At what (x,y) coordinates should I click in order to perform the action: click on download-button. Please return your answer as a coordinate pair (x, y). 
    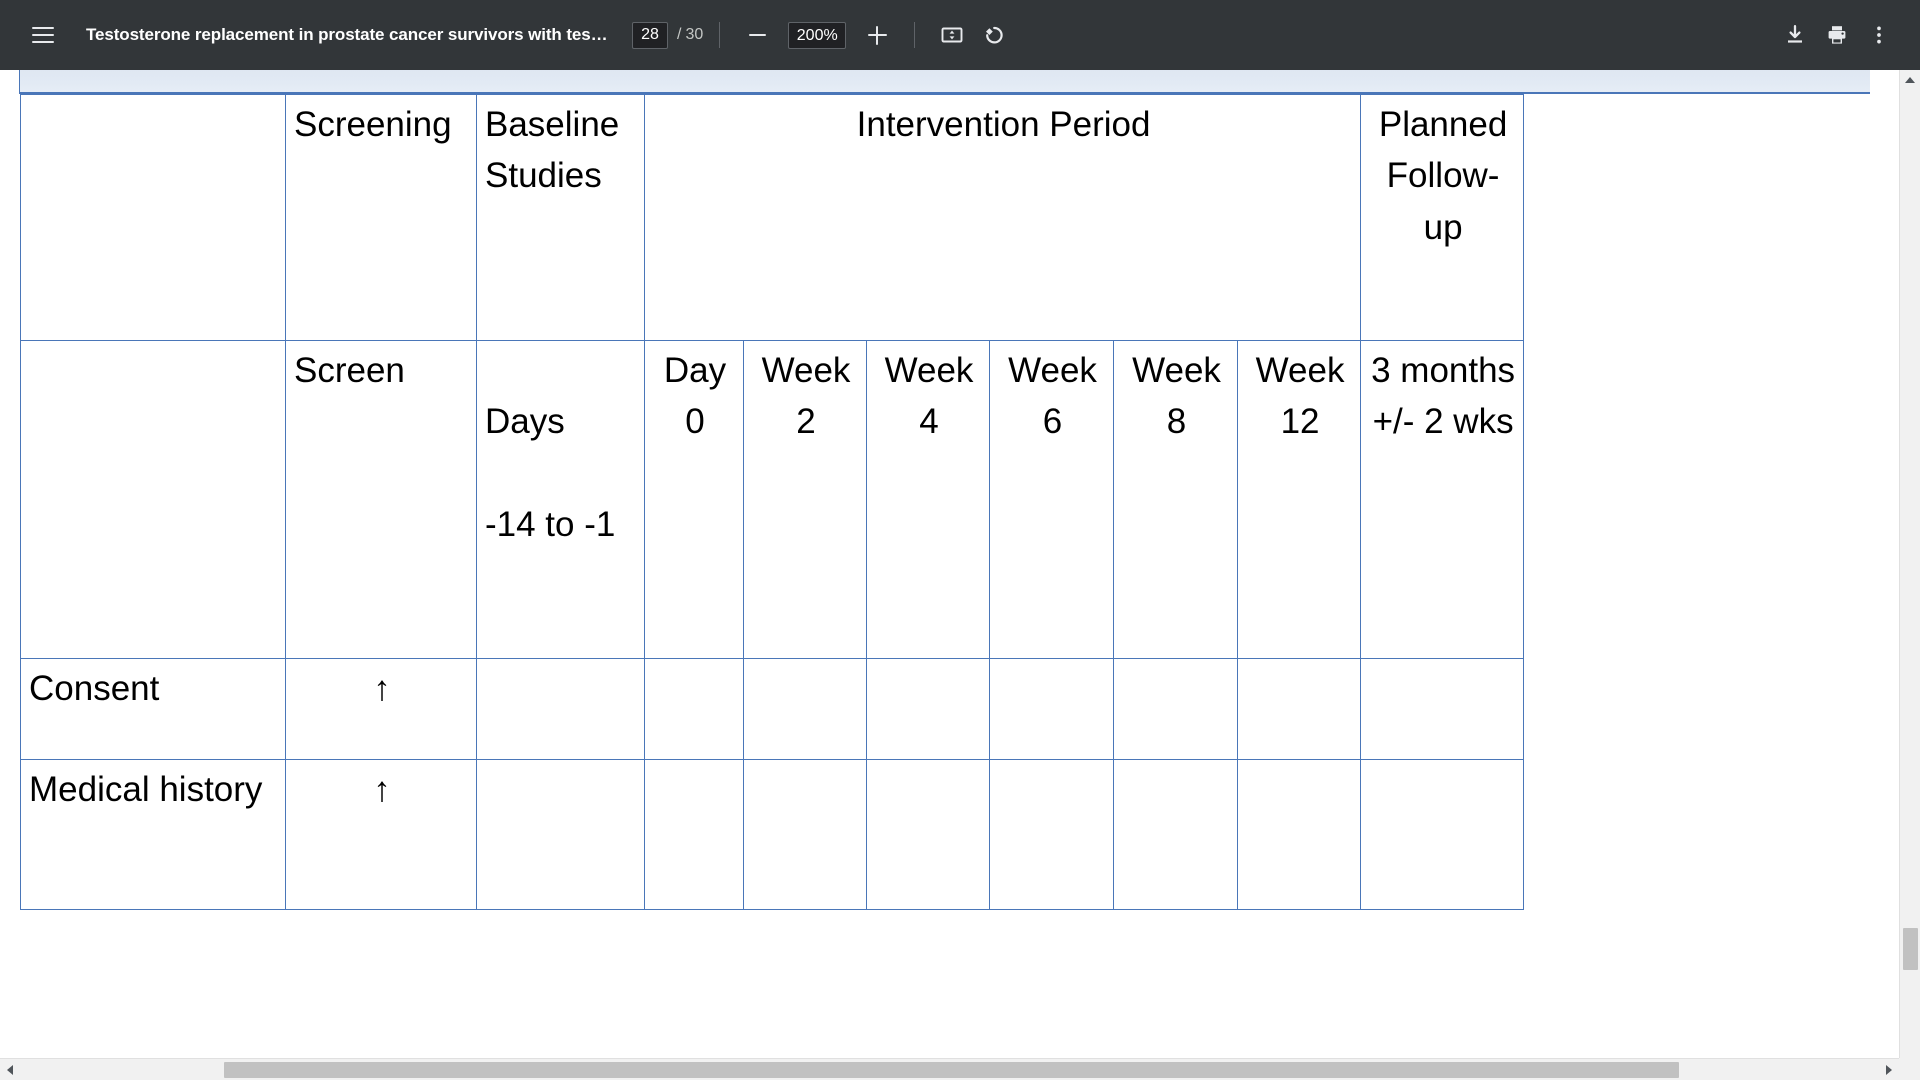
    Looking at the image, I should click on (1795, 35).